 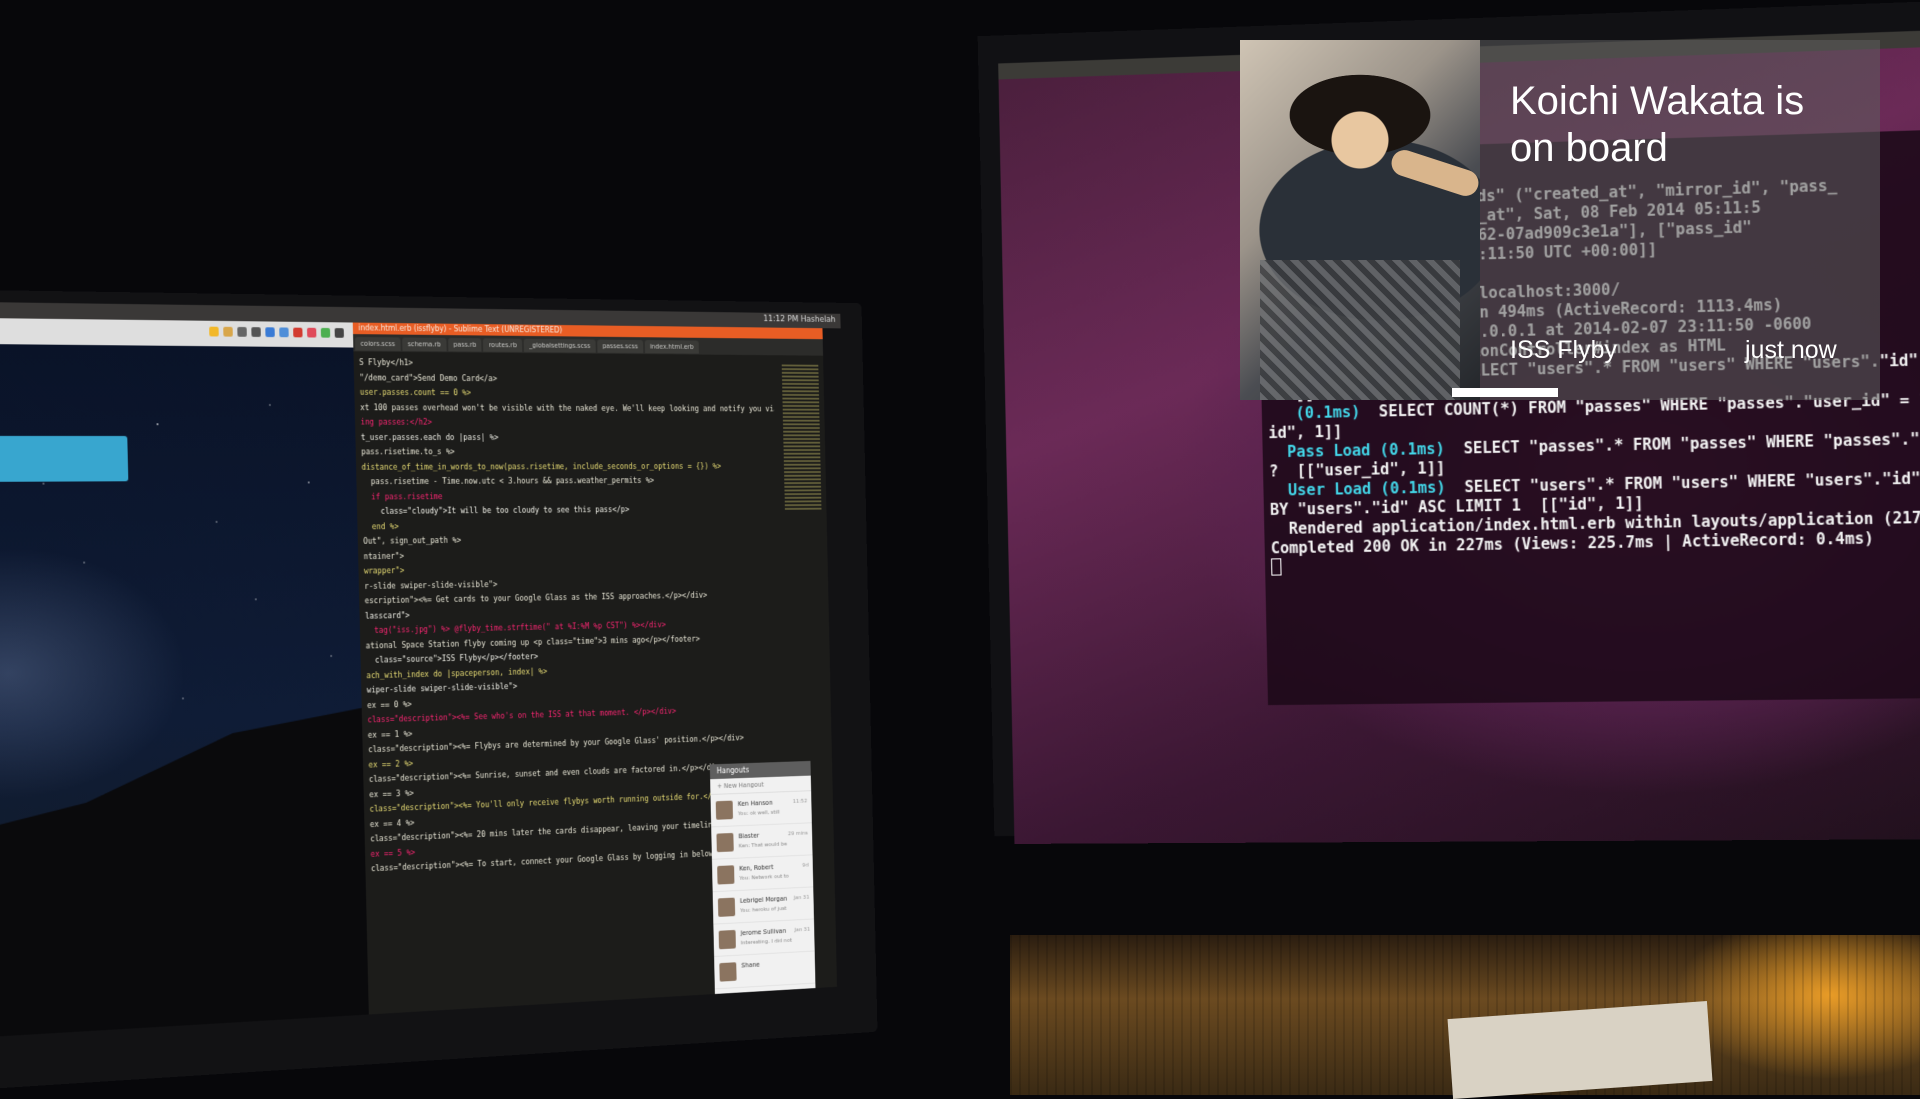 What do you see at coordinates (176, 333) in the screenshot?
I see `browser-toolbar` at bounding box center [176, 333].